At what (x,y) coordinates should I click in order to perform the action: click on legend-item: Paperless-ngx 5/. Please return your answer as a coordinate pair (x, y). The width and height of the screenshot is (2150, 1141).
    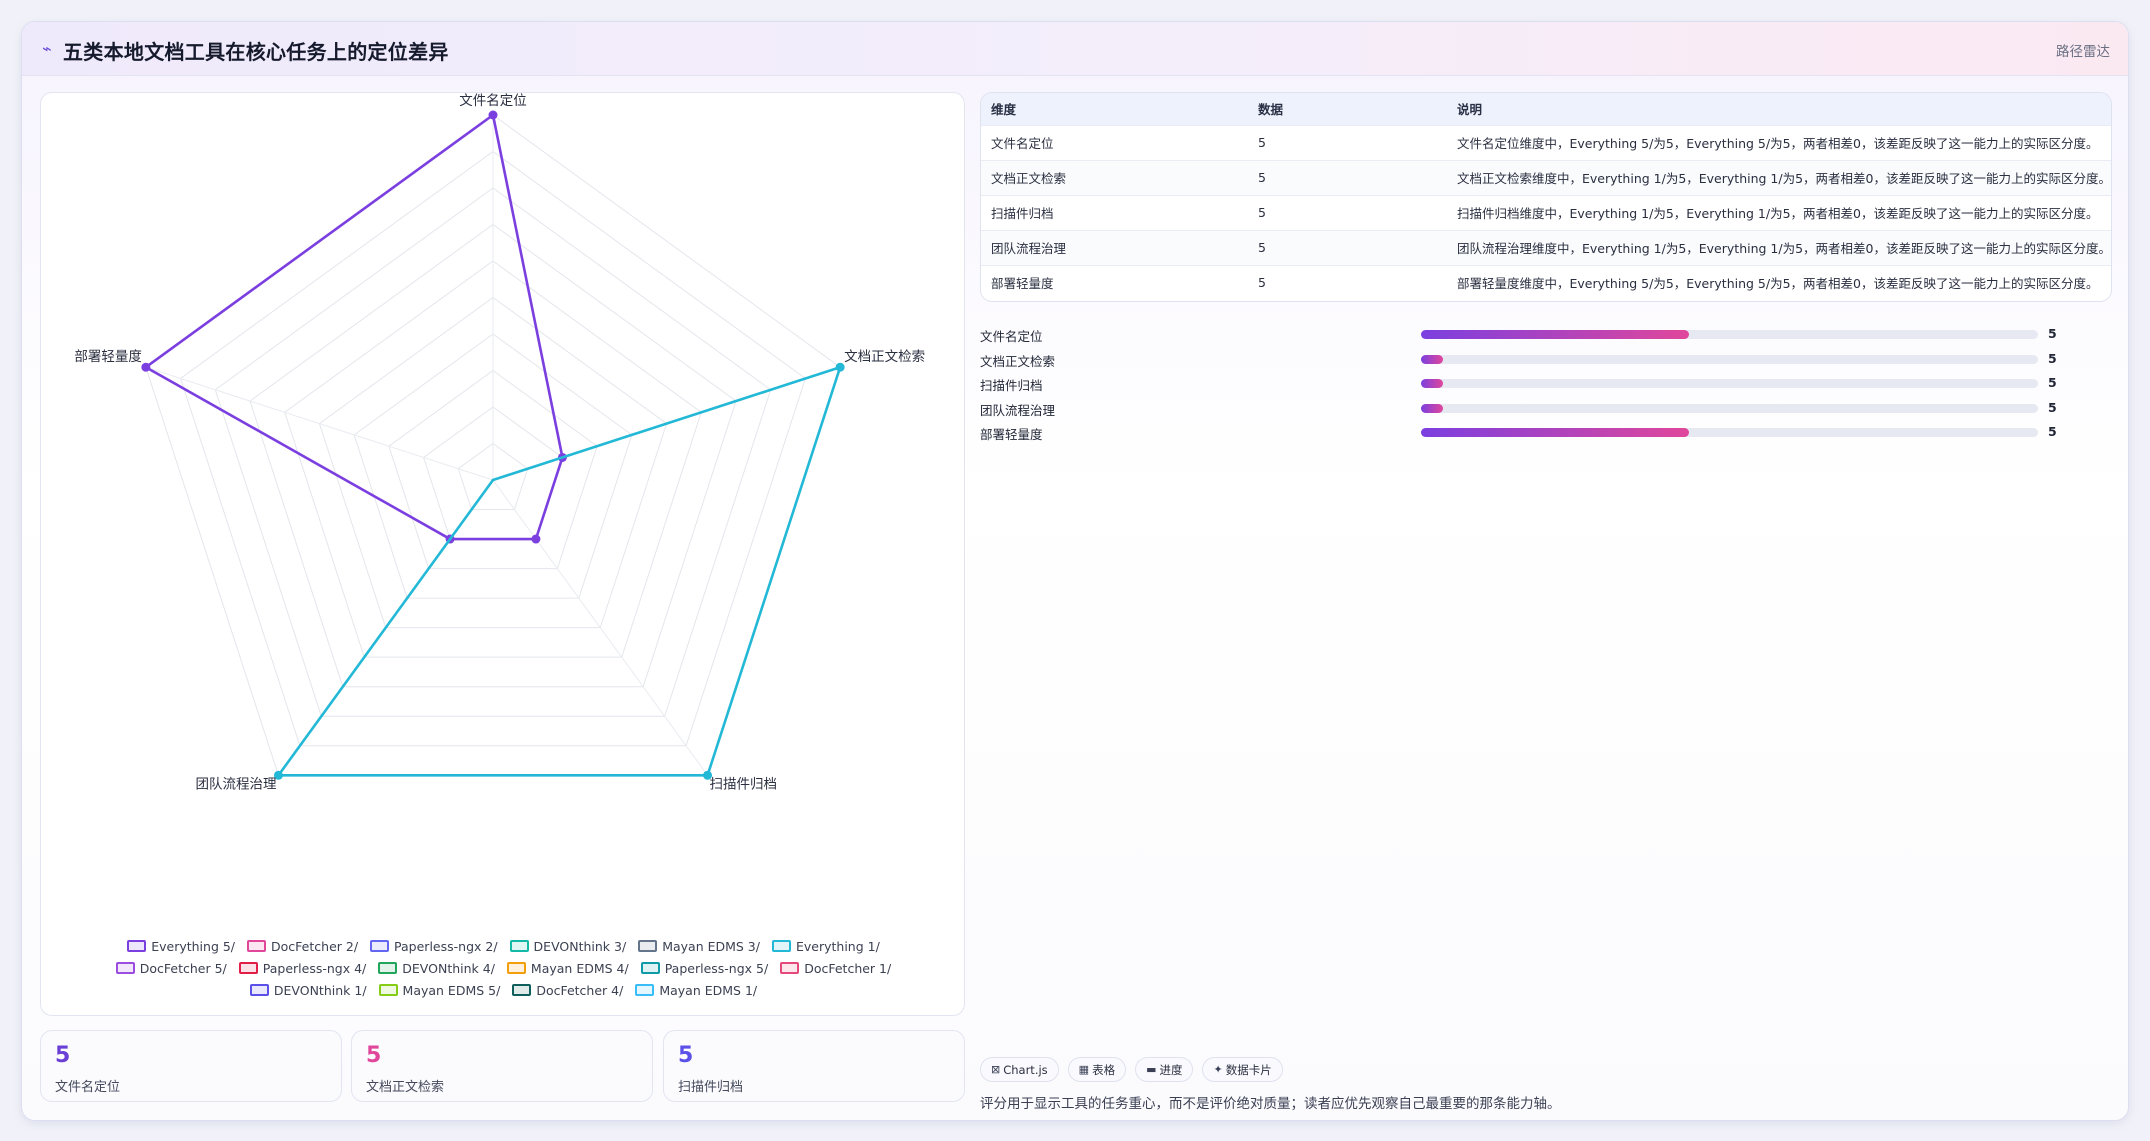
    Looking at the image, I should click on (704, 968).